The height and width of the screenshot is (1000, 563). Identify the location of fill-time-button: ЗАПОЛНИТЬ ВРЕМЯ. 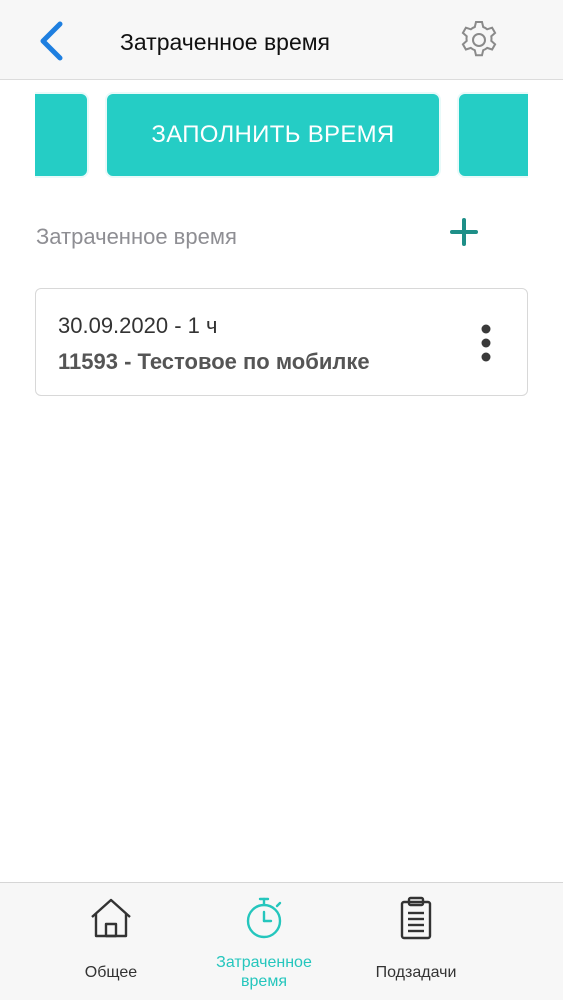
(273, 135).